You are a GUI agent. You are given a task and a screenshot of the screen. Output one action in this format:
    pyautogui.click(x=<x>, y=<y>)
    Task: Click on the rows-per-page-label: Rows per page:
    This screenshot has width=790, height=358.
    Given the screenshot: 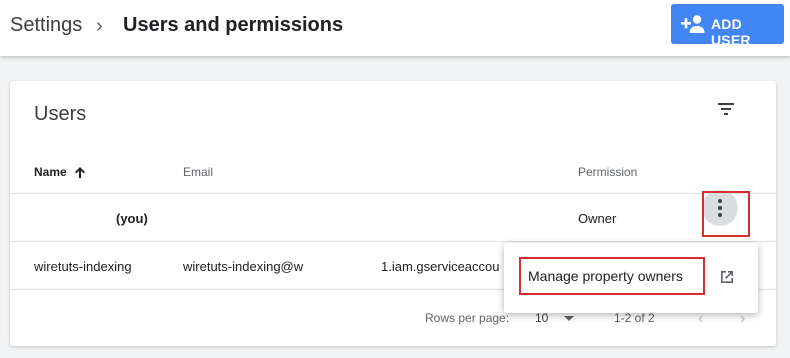 What is the action you would take?
    pyautogui.click(x=467, y=318)
    